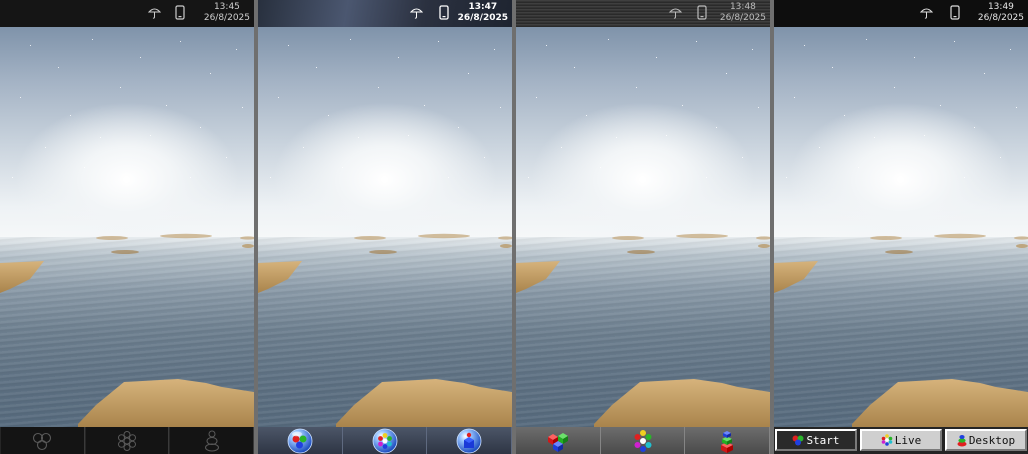 This screenshot has height=454, width=1028. I want to click on live-orb-icon, so click(384, 440).